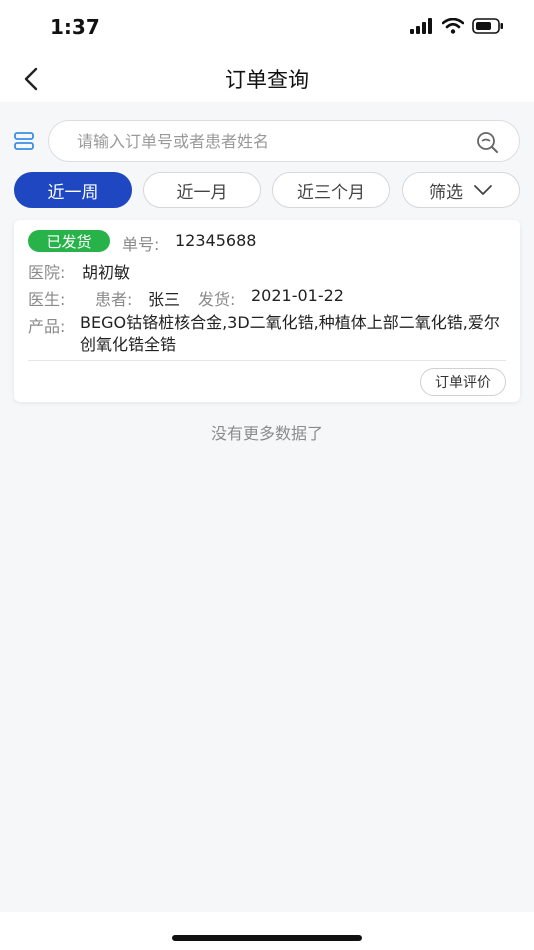  Describe the element at coordinates (297, 295) in the screenshot. I see `ship-date: 2021-01-22` at that location.